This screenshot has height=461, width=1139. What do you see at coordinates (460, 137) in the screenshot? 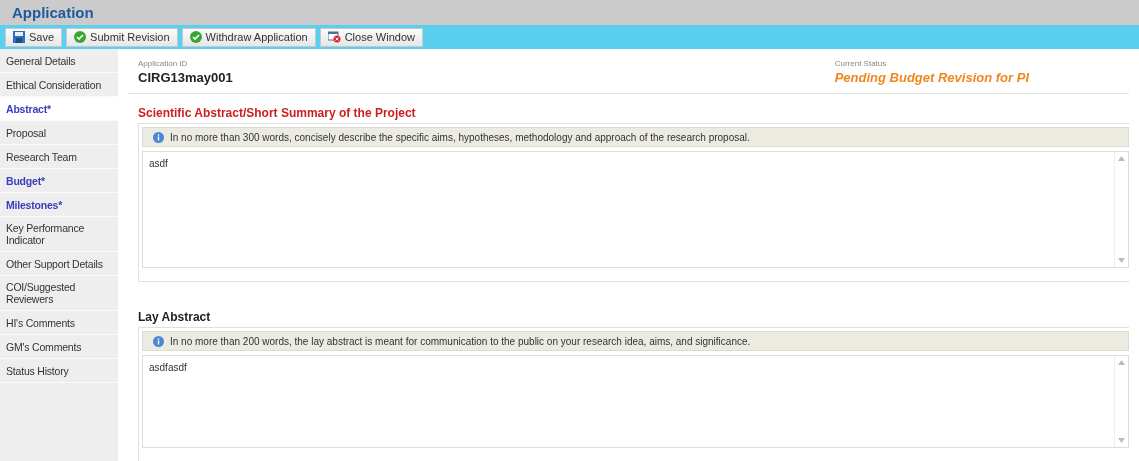
I see `info-text: In no more than 300 words, concisely describe the specific aims, hypotheses, methodology and approach of the research proposal.` at bounding box center [460, 137].